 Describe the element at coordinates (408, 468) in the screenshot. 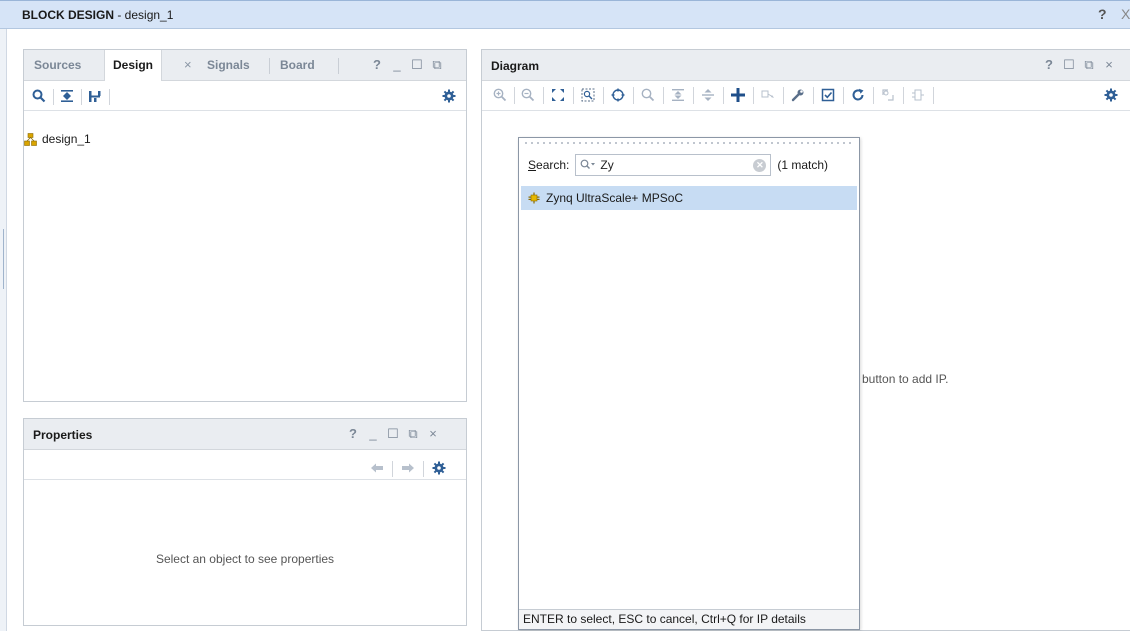

I see `forward-arrow-icon` at that location.